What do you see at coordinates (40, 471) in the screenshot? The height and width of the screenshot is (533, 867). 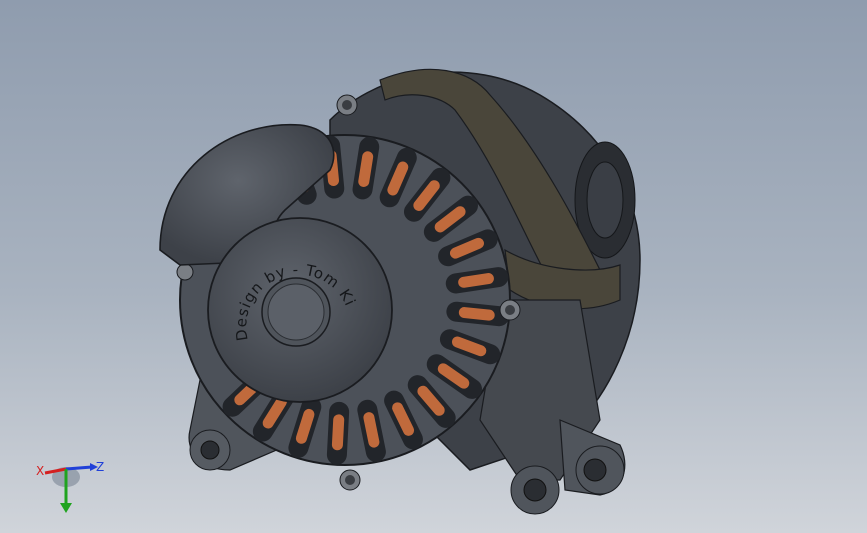 I see `x-axis-label: X` at bounding box center [40, 471].